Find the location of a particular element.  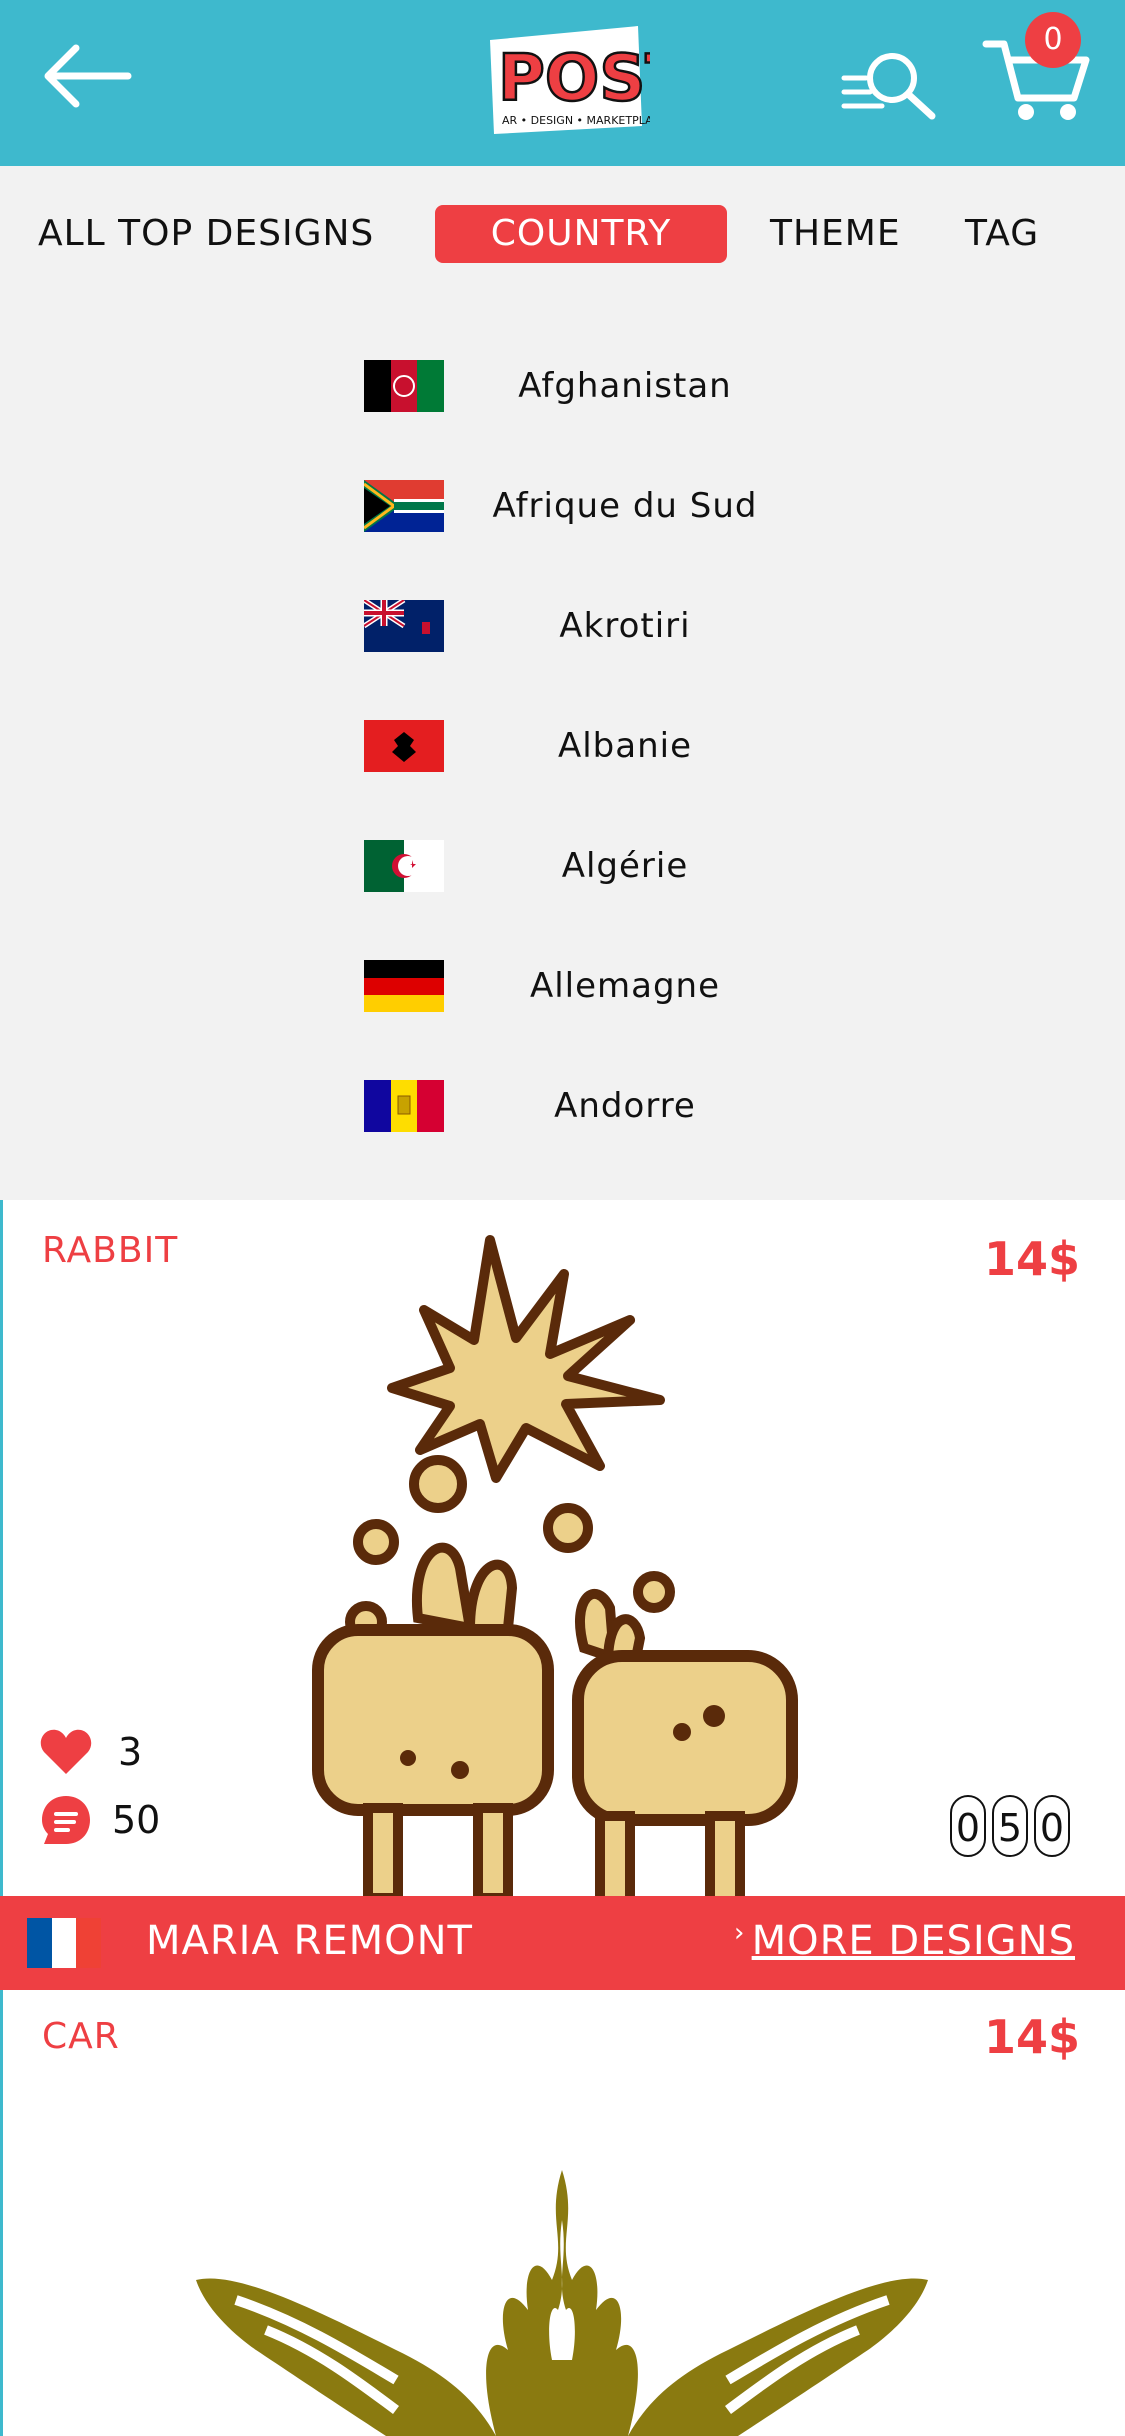

tab-country: COUNTRY is located at coordinates (581, 234).